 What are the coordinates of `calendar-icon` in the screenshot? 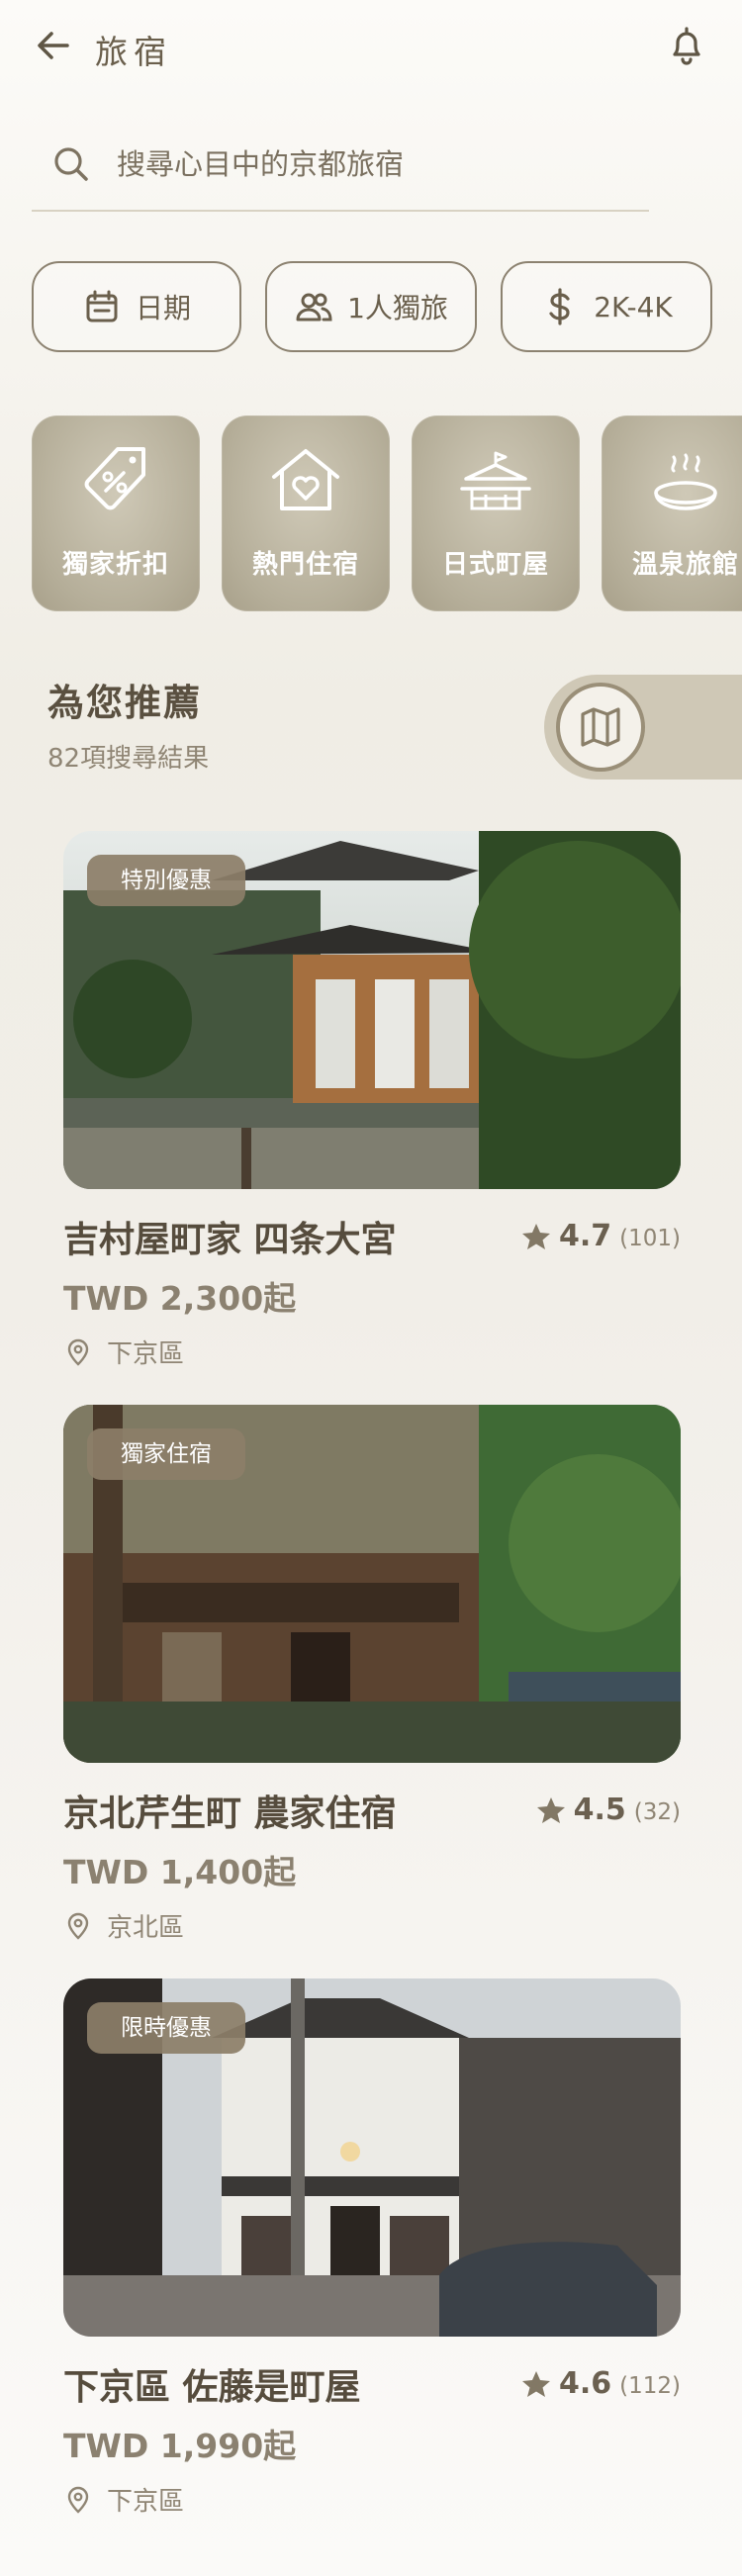 It's located at (102, 306).